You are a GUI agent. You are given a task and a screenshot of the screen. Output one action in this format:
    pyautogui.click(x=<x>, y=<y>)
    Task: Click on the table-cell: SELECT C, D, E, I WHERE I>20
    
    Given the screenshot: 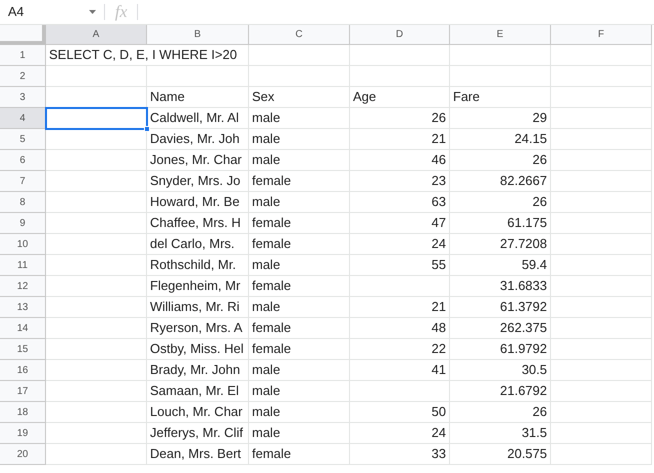 What is the action you would take?
    pyautogui.click(x=147, y=55)
    